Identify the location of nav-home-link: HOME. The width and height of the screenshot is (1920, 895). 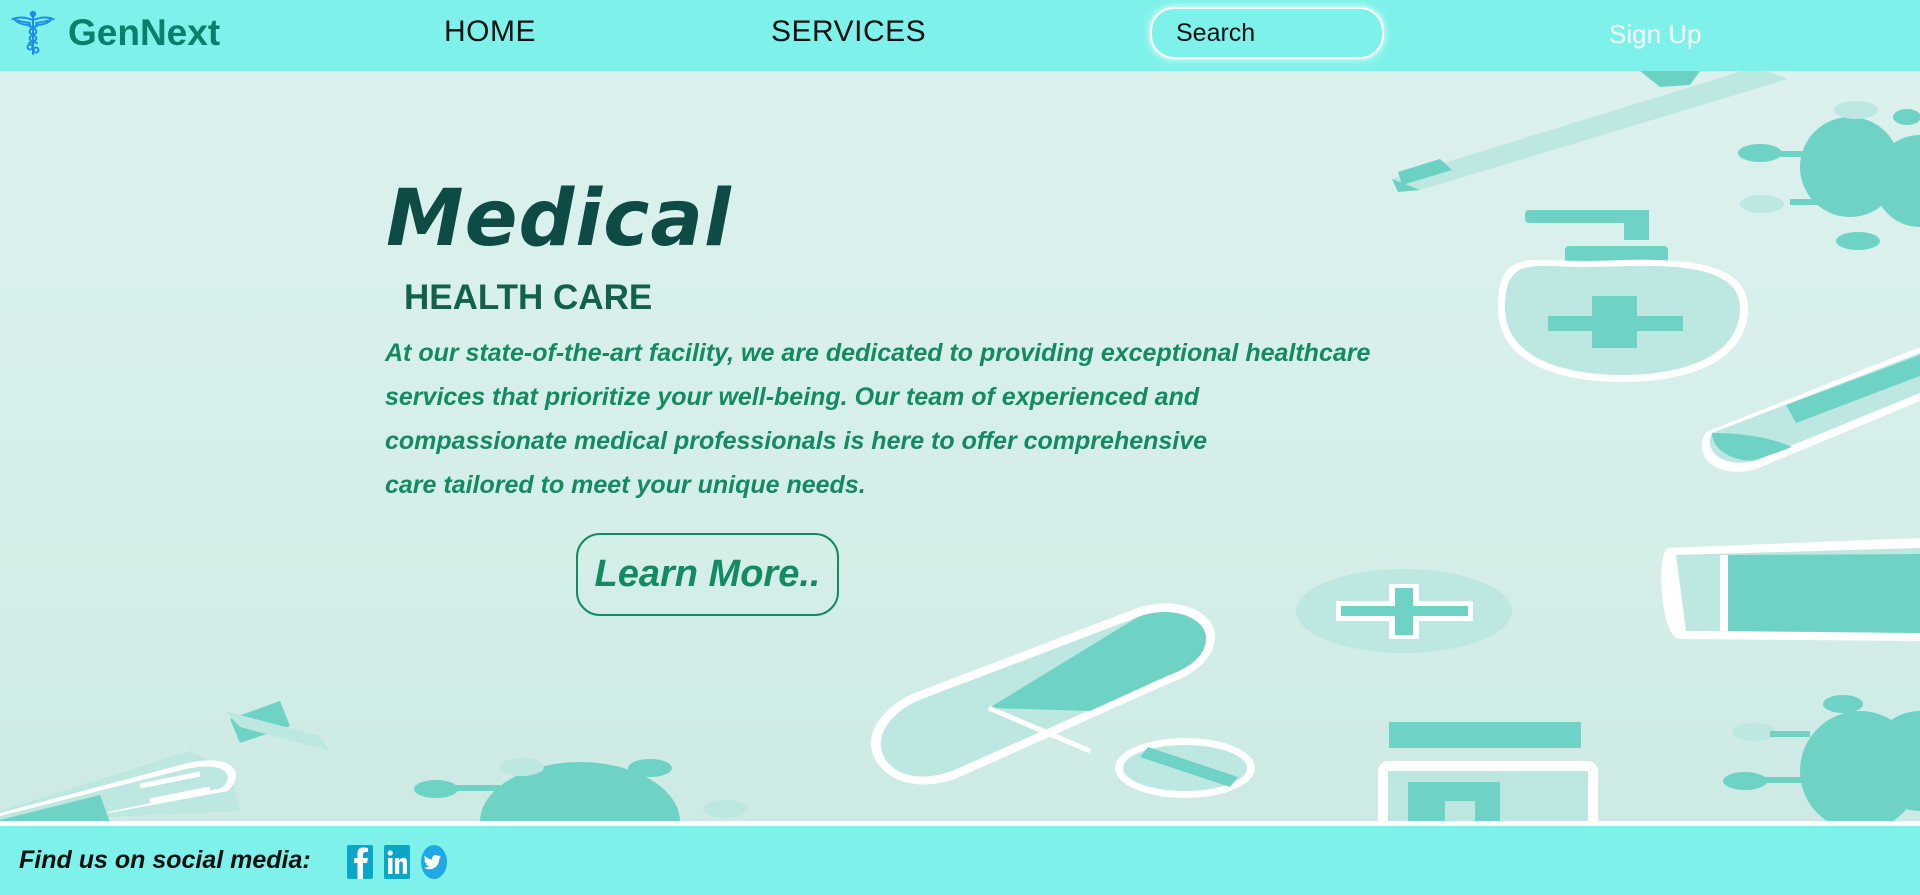
(490, 32).